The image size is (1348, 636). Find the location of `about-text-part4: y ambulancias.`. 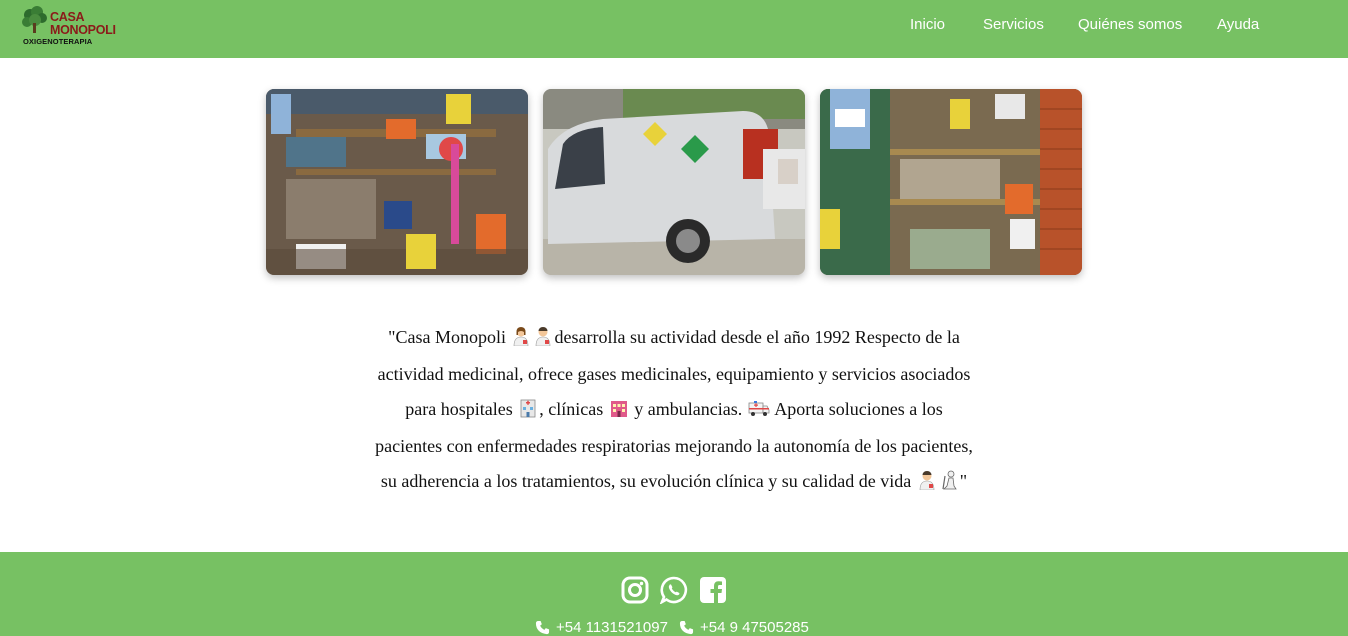

about-text-part4: y ambulancias. is located at coordinates (688, 408).